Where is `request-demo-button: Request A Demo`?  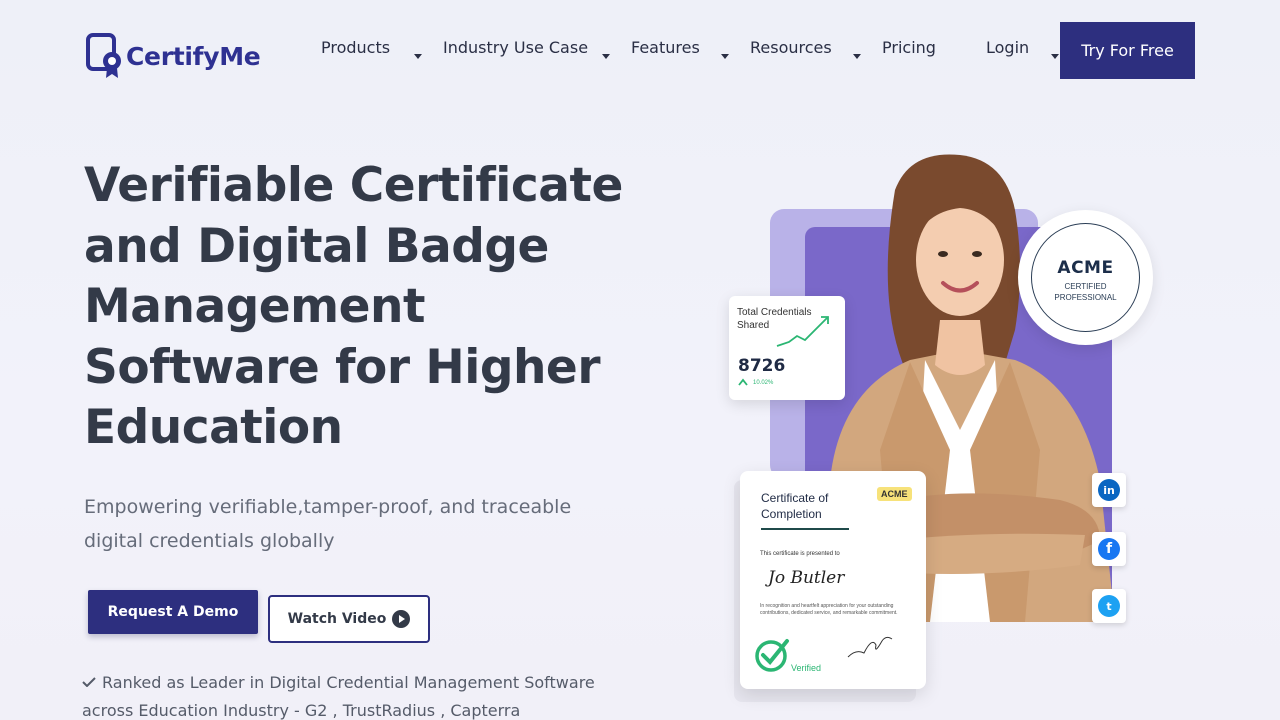 request-demo-button: Request A Demo is located at coordinates (173, 612).